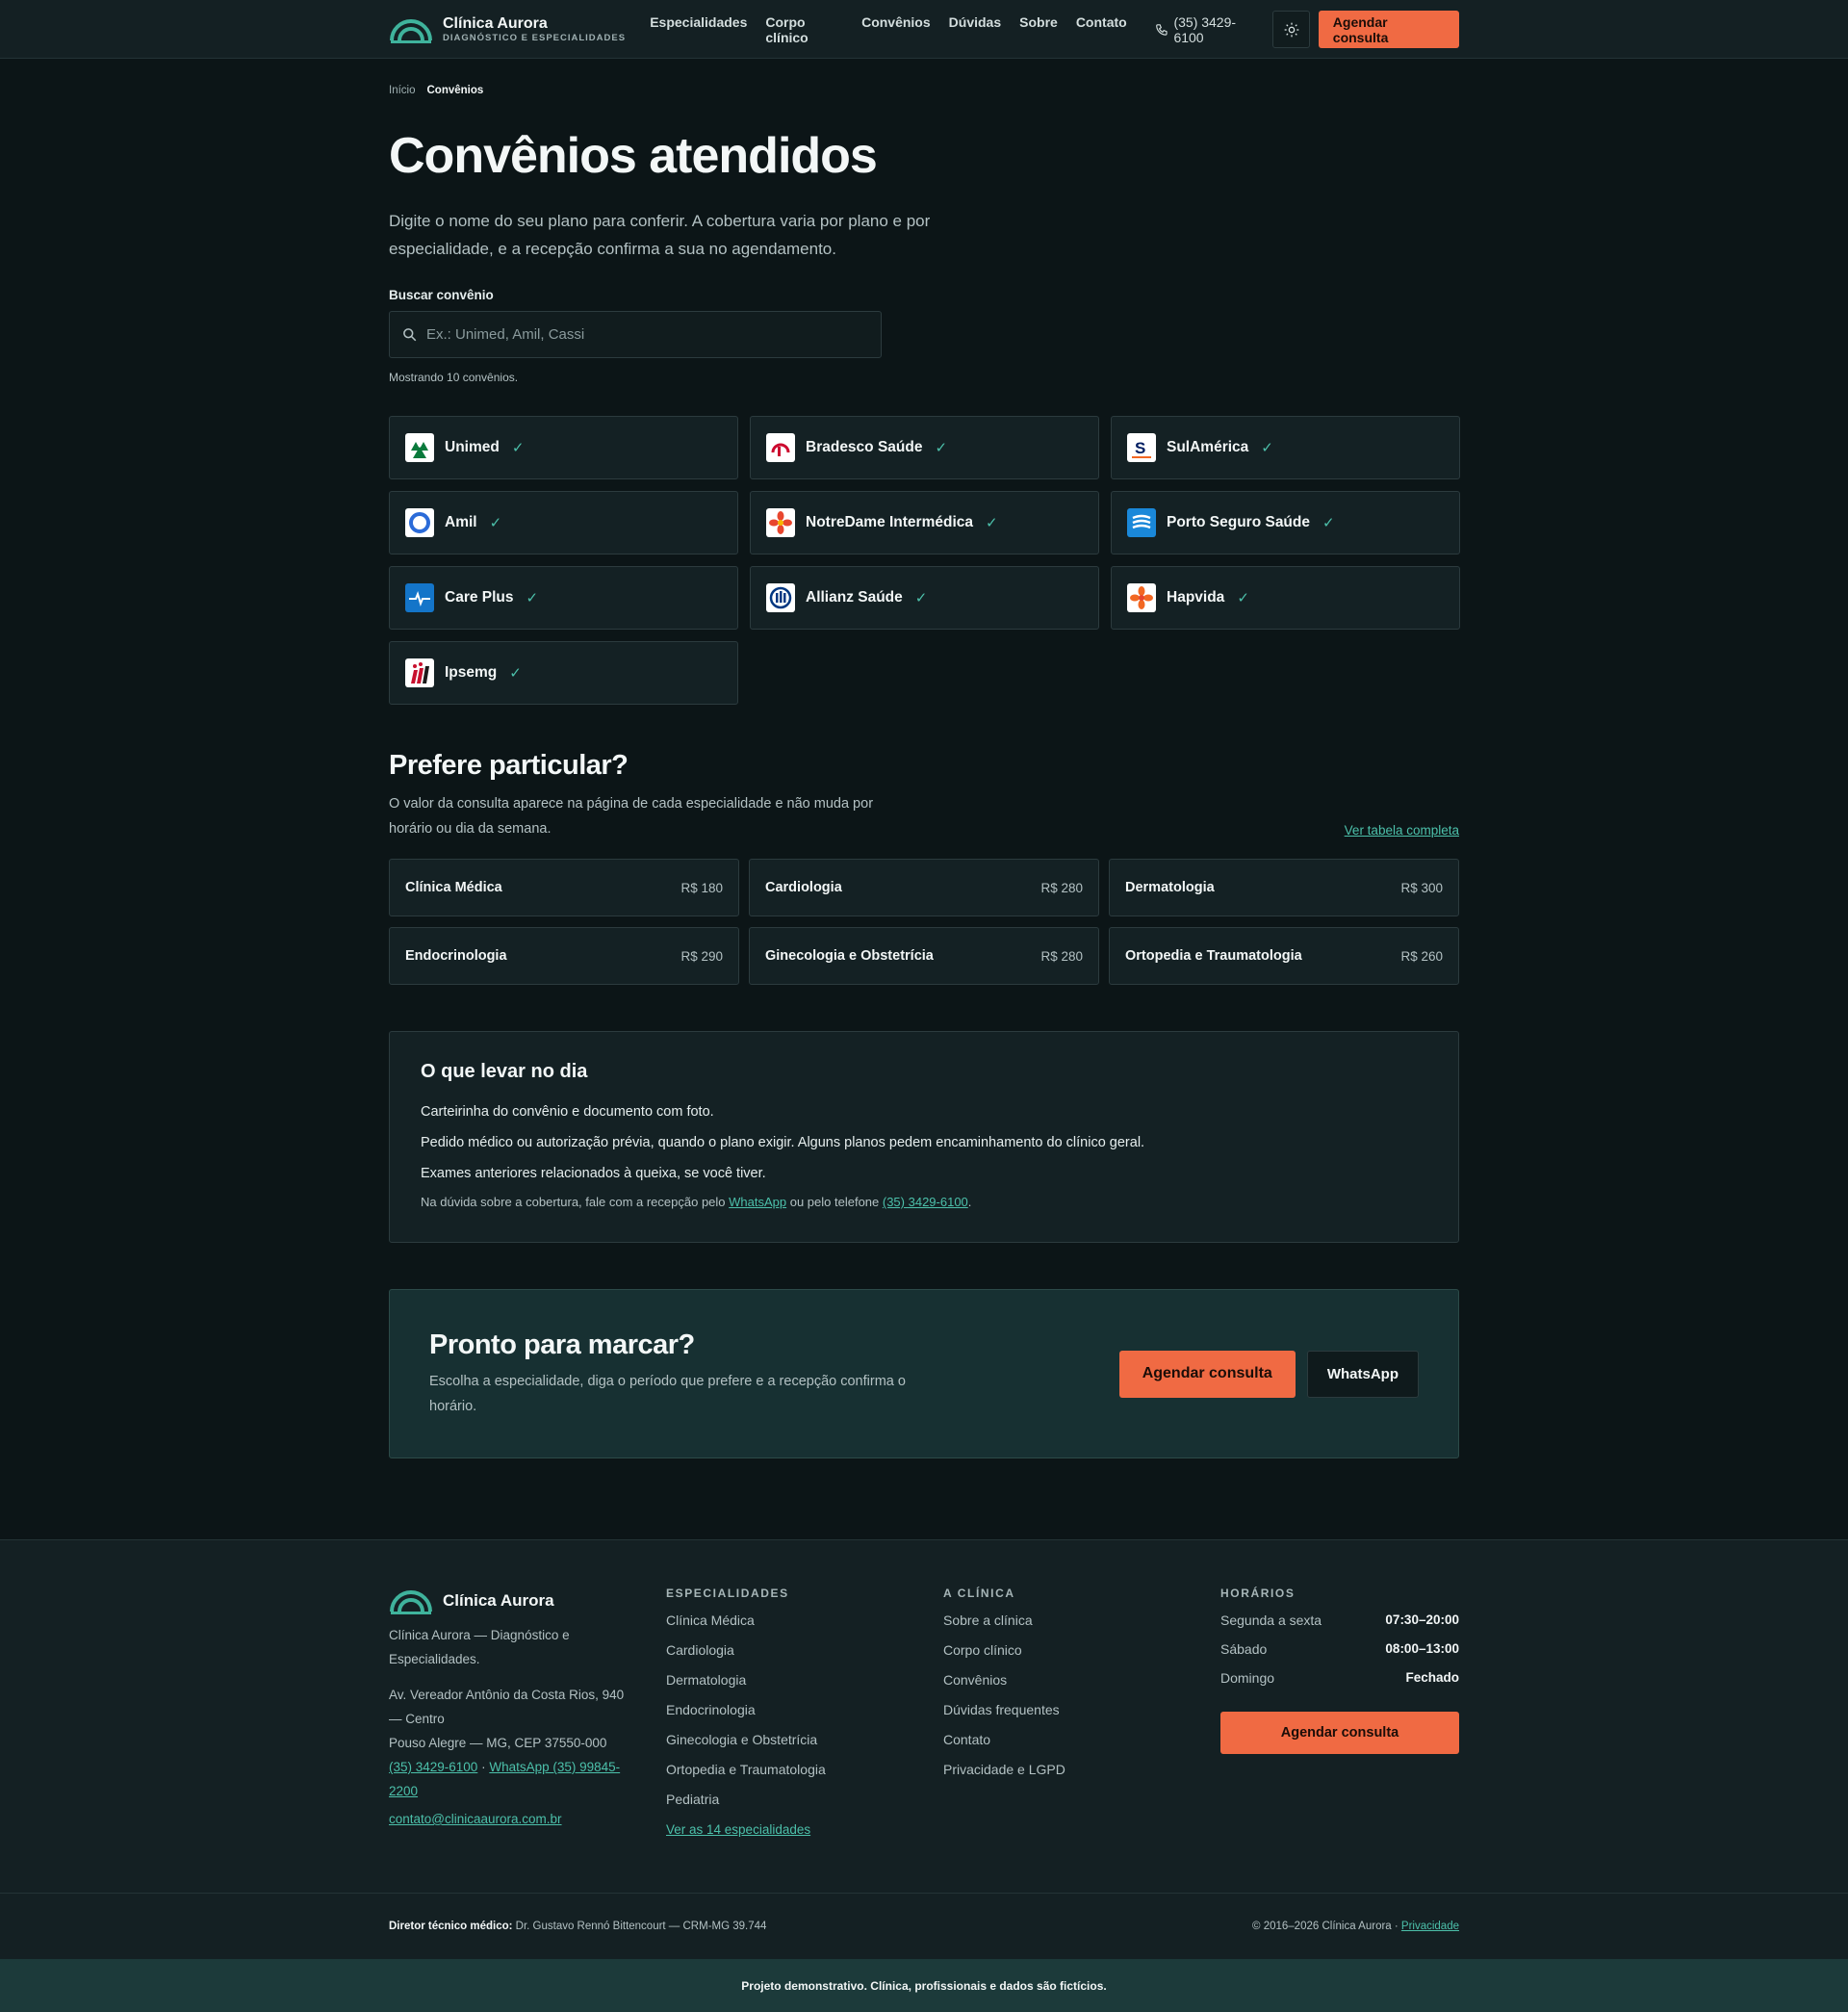 The width and height of the screenshot is (1848, 2012). What do you see at coordinates (433, 1767) in the screenshot?
I see `footer-phone-link: (35) 3429-6100` at bounding box center [433, 1767].